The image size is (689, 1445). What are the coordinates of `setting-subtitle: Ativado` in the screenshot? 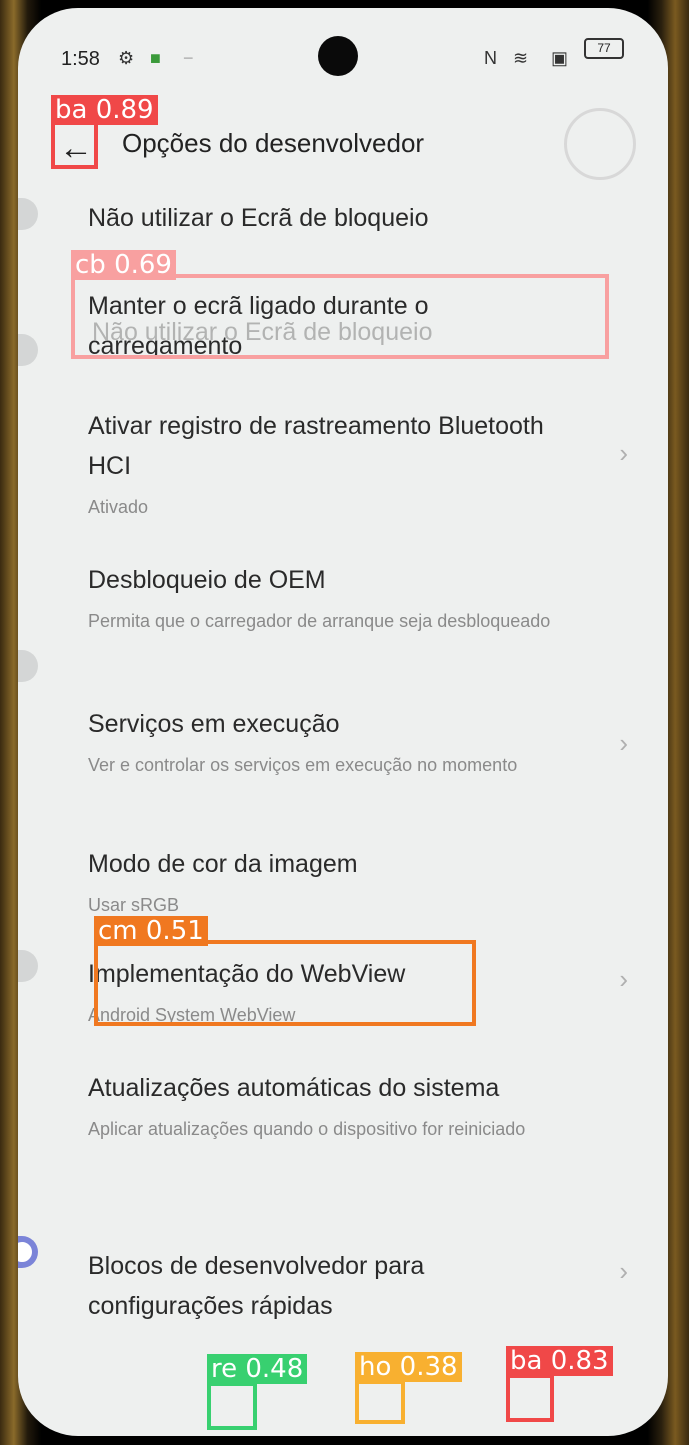 It's located at (118, 507).